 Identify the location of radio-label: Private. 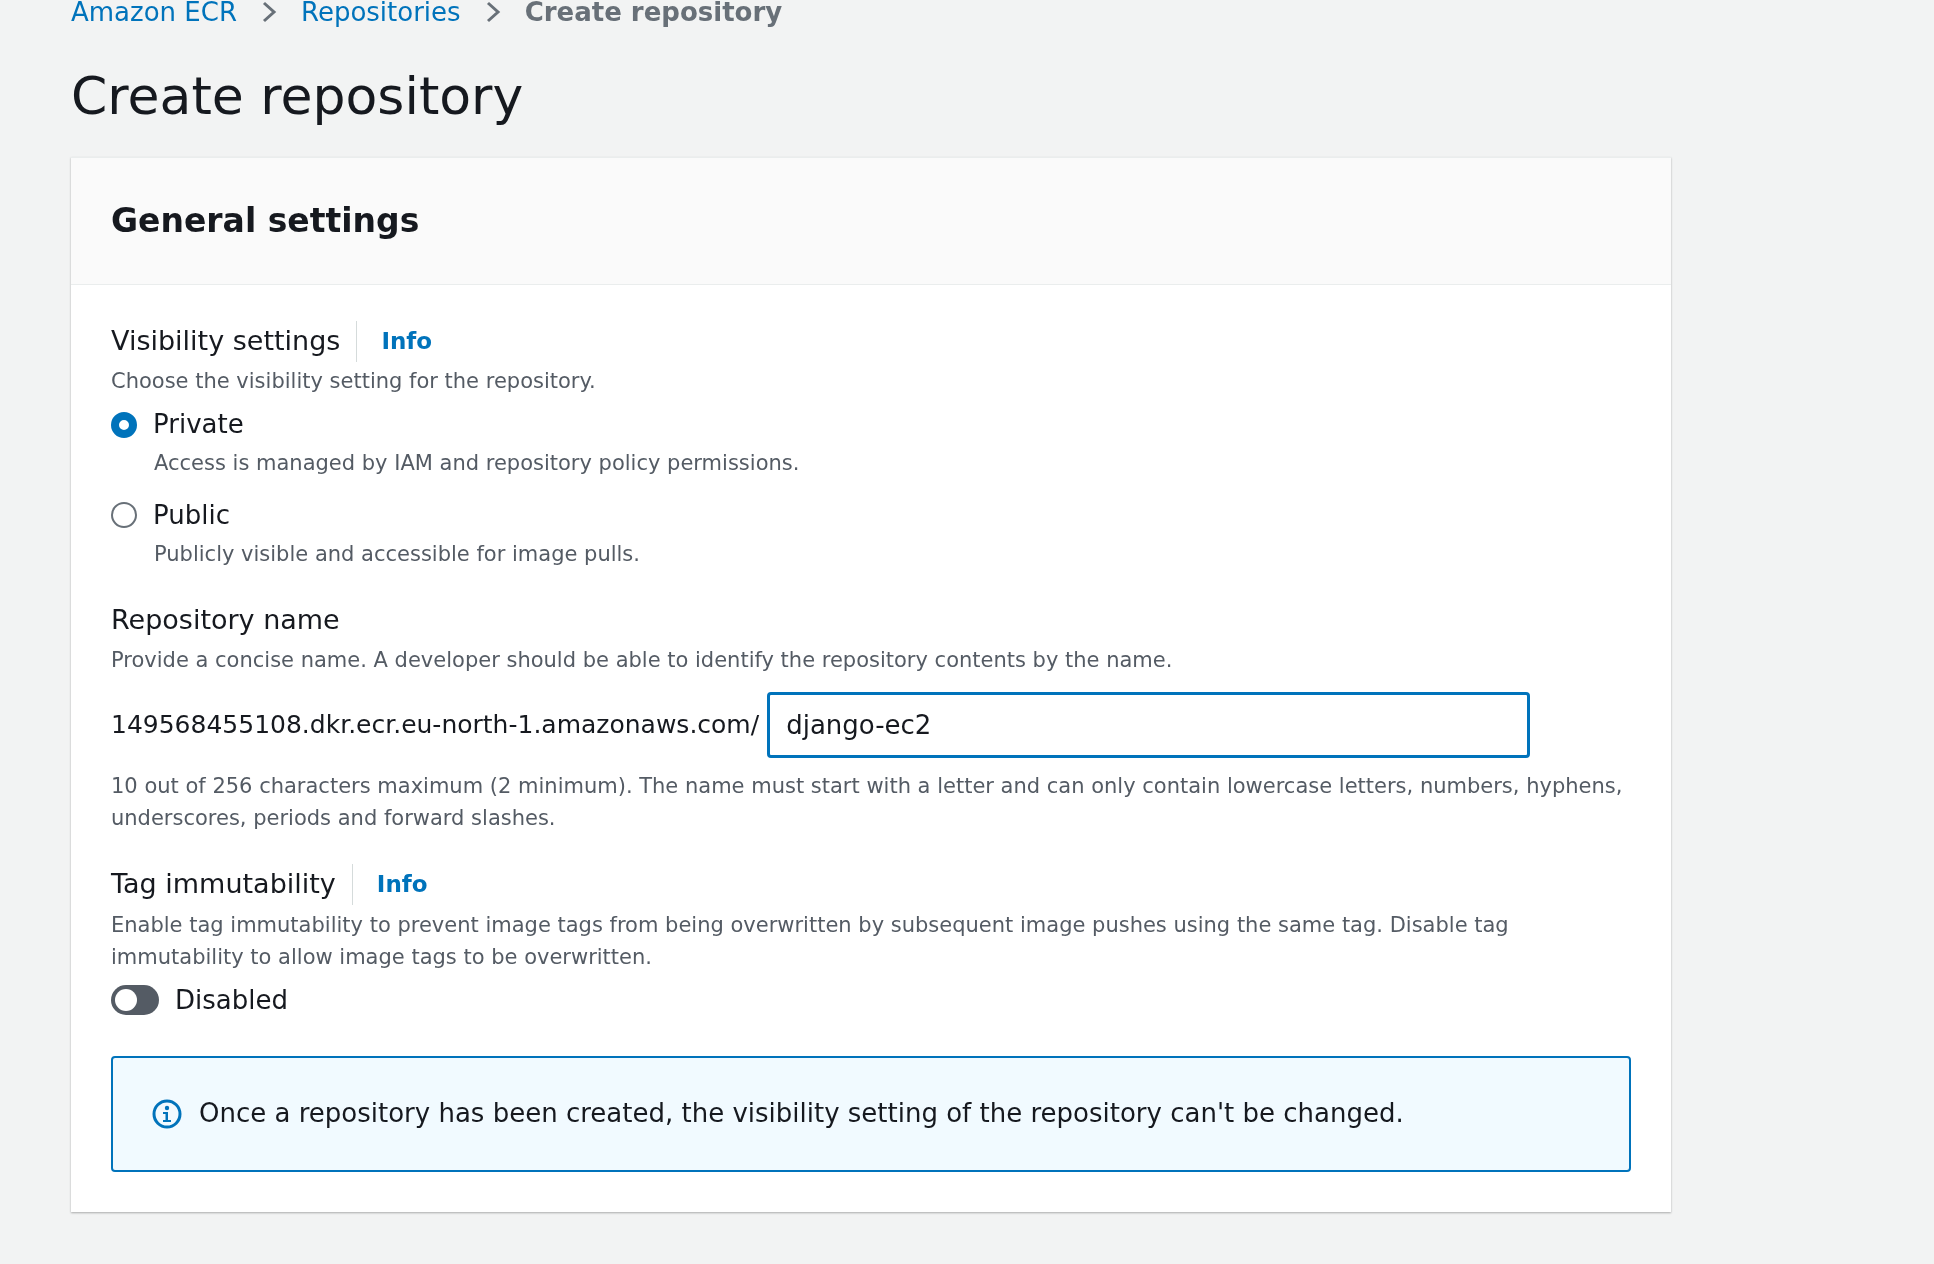
(198, 424).